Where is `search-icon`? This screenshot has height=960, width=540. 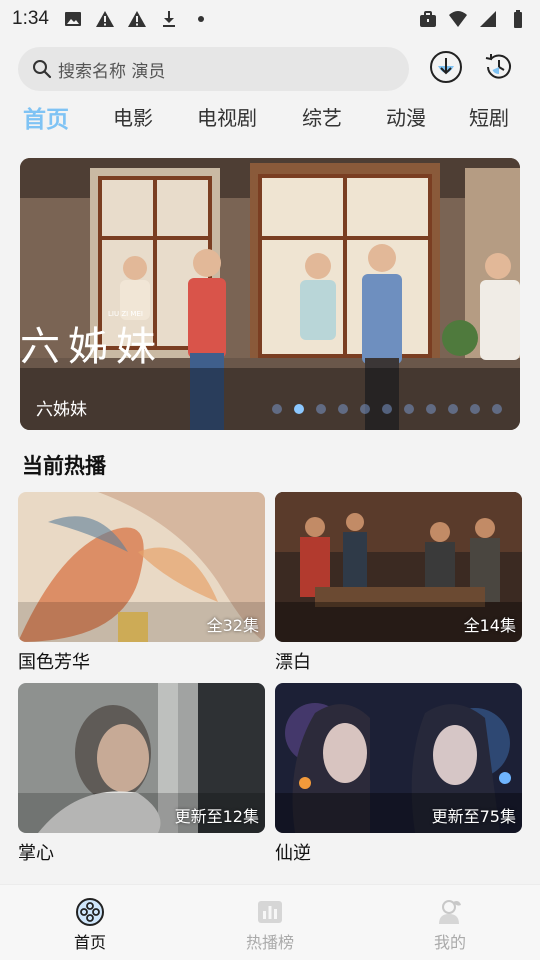 search-icon is located at coordinates (42, 69).